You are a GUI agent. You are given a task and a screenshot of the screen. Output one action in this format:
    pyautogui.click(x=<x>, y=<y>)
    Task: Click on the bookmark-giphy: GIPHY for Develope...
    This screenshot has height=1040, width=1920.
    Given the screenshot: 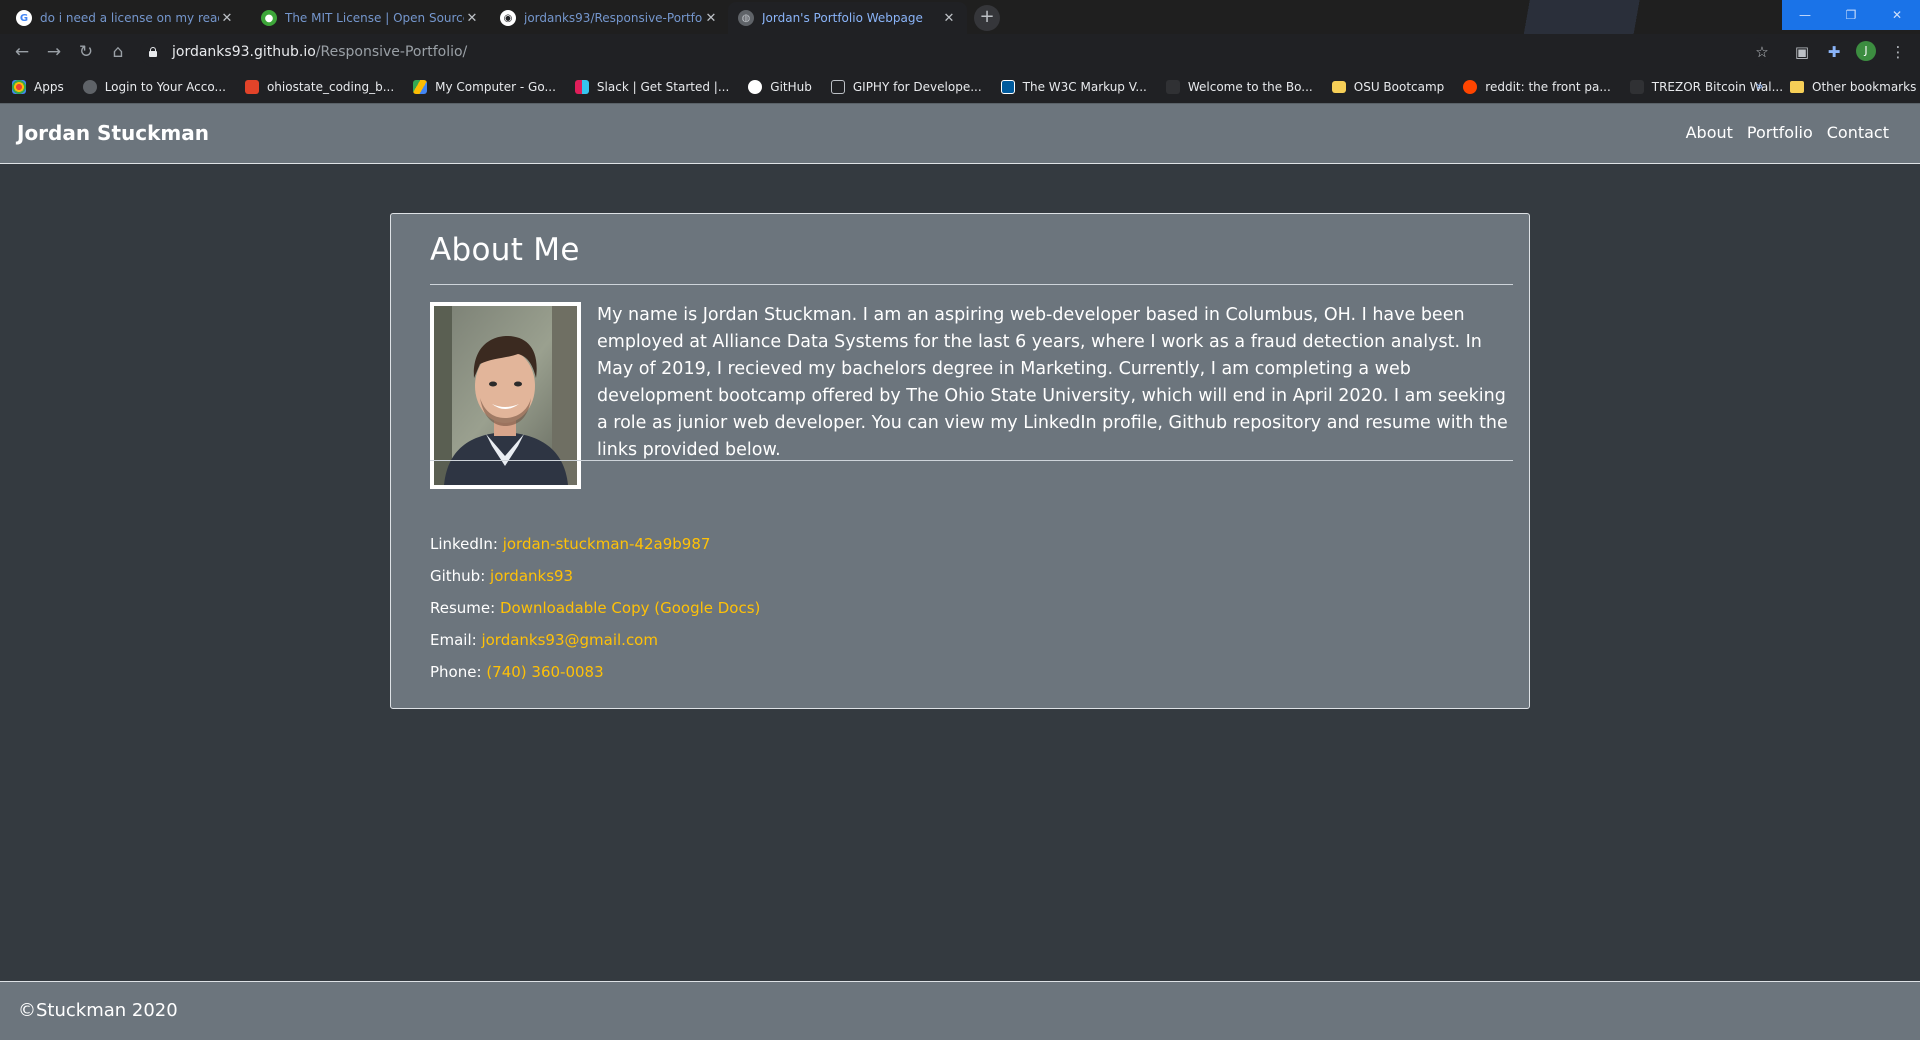 What is the action you would take?
    pyautogui.click(x=906, y=86)
    